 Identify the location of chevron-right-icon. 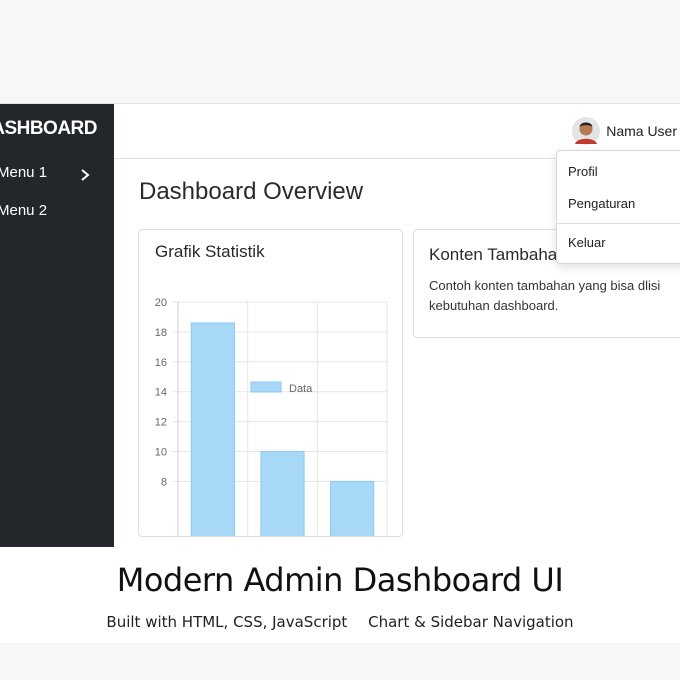
(85, 175).